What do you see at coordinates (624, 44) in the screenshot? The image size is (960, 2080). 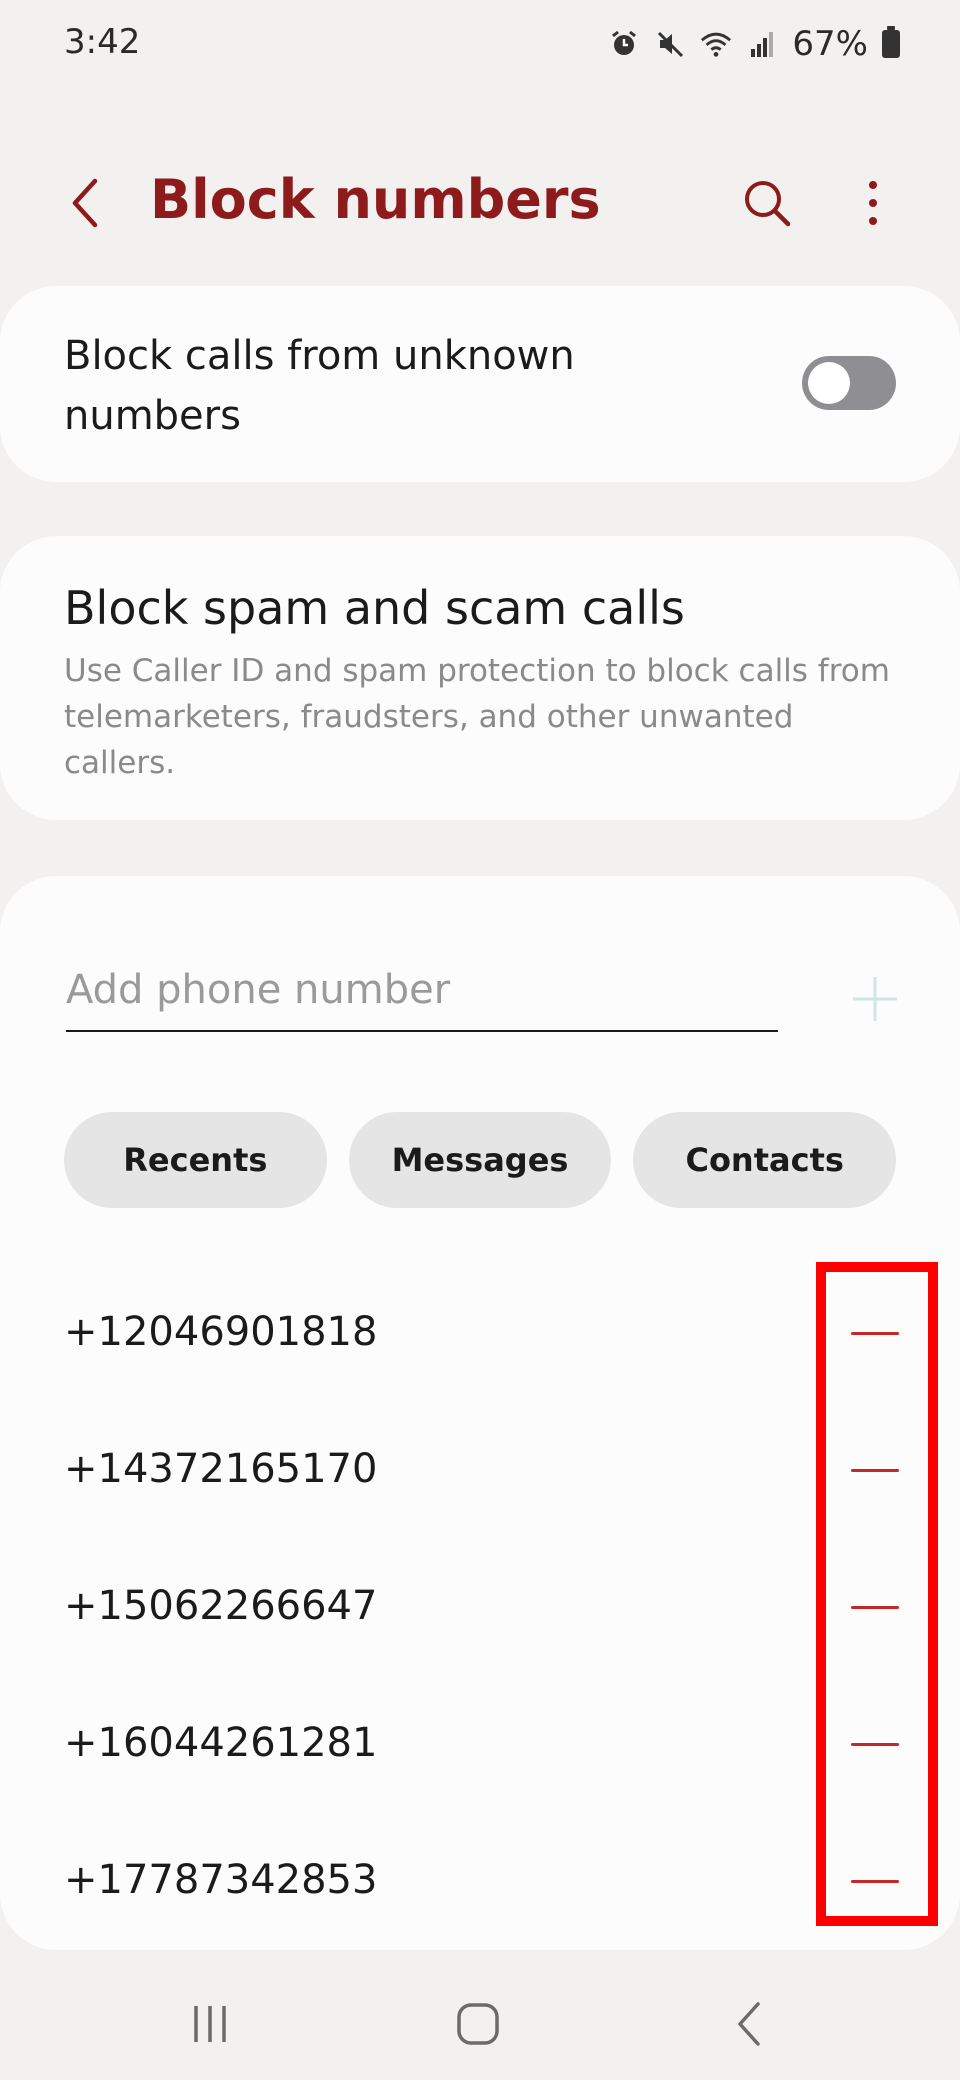 I see `alarm-icon` at bounding box center [624, 44].